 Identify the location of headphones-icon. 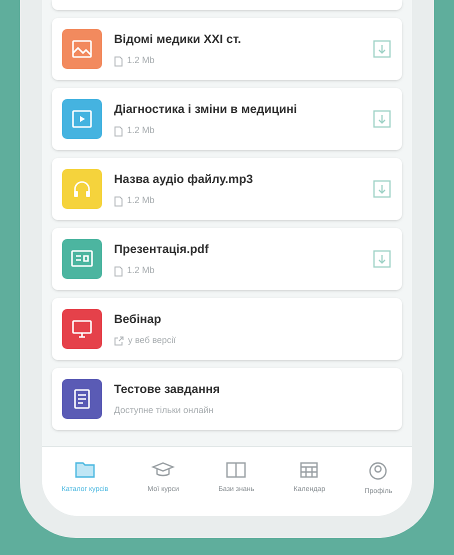
(82, 189).